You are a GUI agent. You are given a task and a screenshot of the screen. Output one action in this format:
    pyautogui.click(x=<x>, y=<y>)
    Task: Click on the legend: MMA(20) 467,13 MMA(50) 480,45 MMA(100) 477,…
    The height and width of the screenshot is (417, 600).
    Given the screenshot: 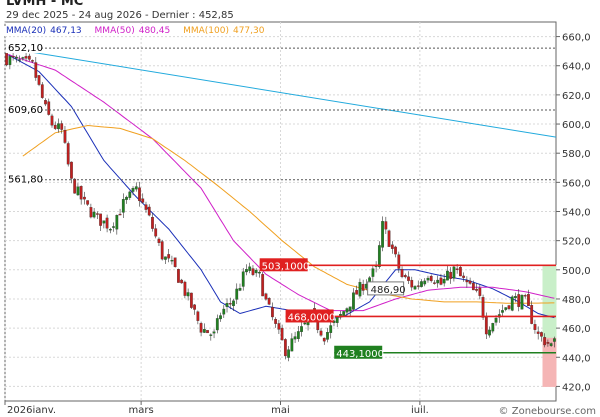 What is the action you would take?
    pyautogui.click(x=137, y=31)
    